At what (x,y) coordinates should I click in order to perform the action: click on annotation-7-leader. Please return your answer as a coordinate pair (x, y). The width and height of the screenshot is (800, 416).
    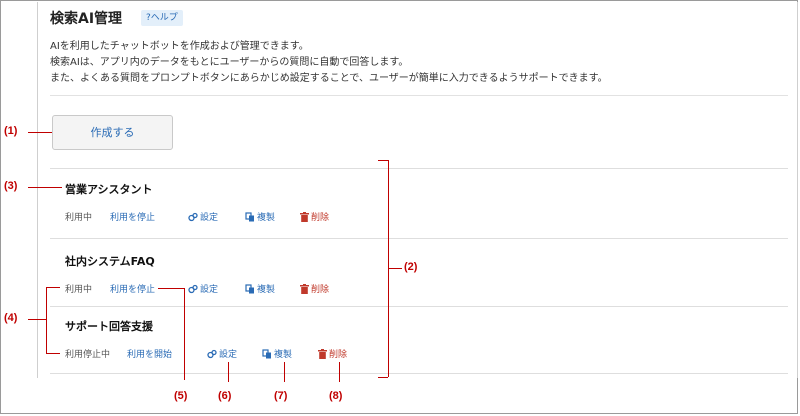
    Looking at the image, I should click on (284, 372).